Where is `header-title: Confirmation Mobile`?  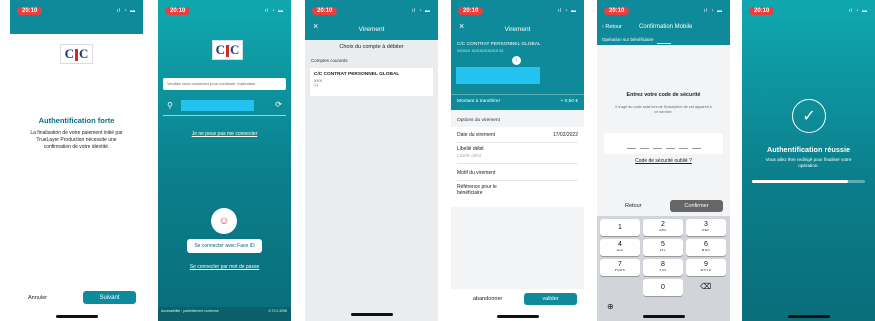
header-title: Confirmation Mobile is located at coordinates (666, 27).